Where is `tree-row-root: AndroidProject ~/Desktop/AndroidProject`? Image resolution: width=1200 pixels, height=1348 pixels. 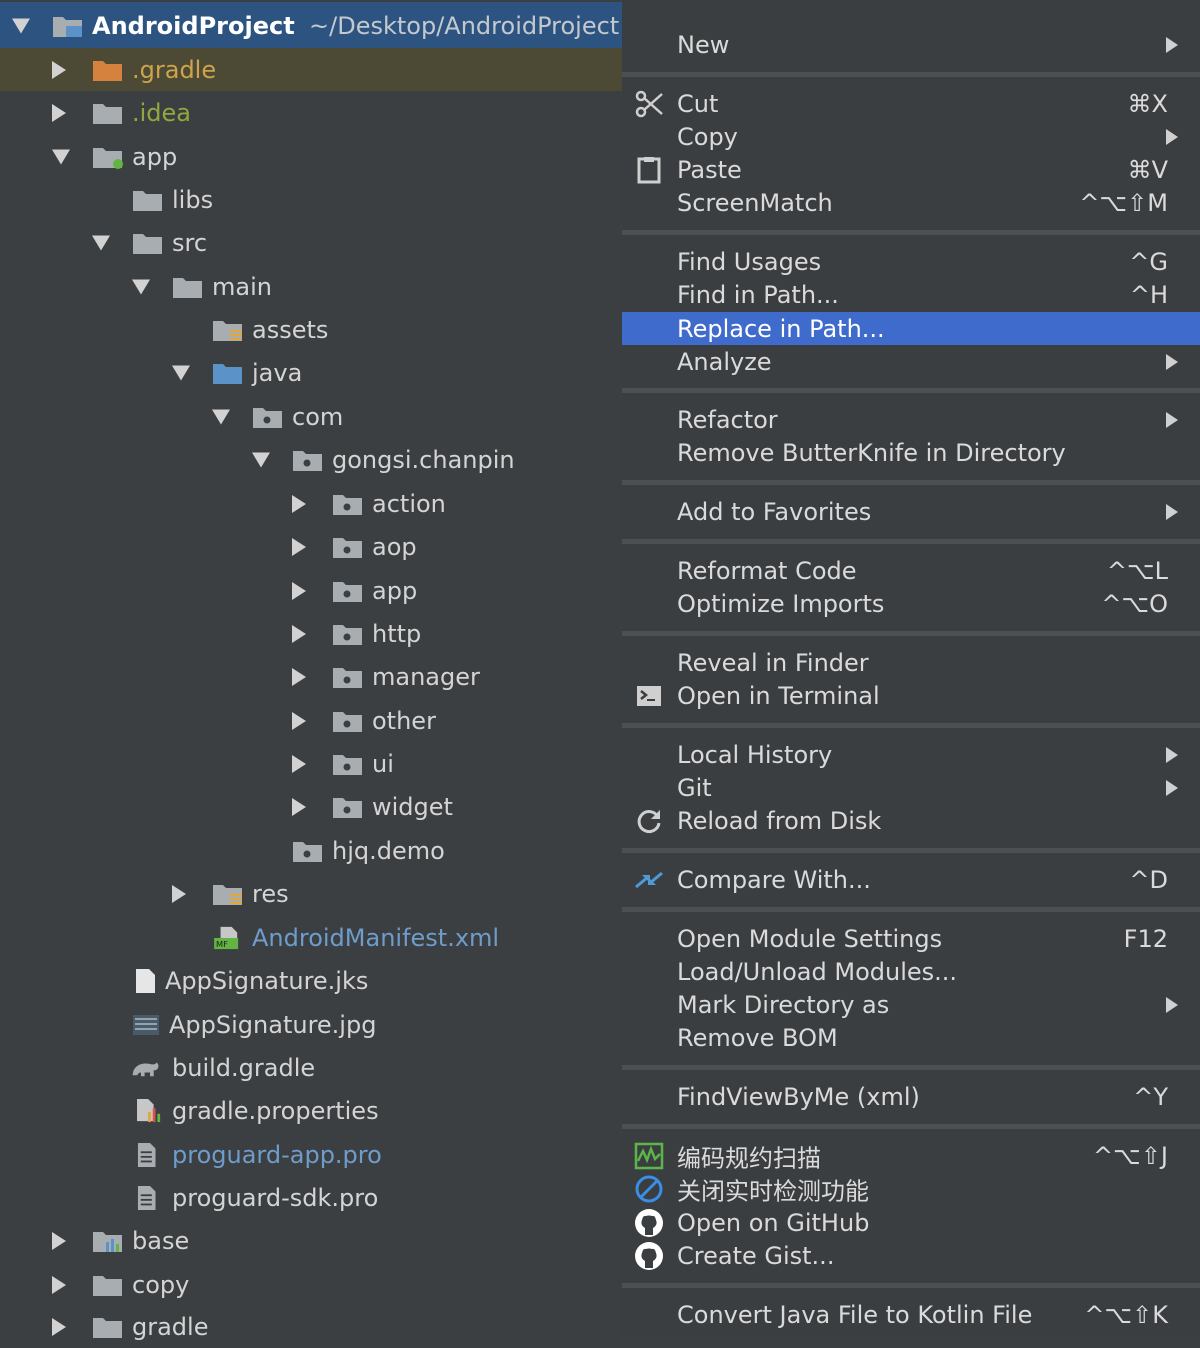 tree-row-root: AndroidProject ~/Desktop/AndroidProject is located at coordinates (311, 26).